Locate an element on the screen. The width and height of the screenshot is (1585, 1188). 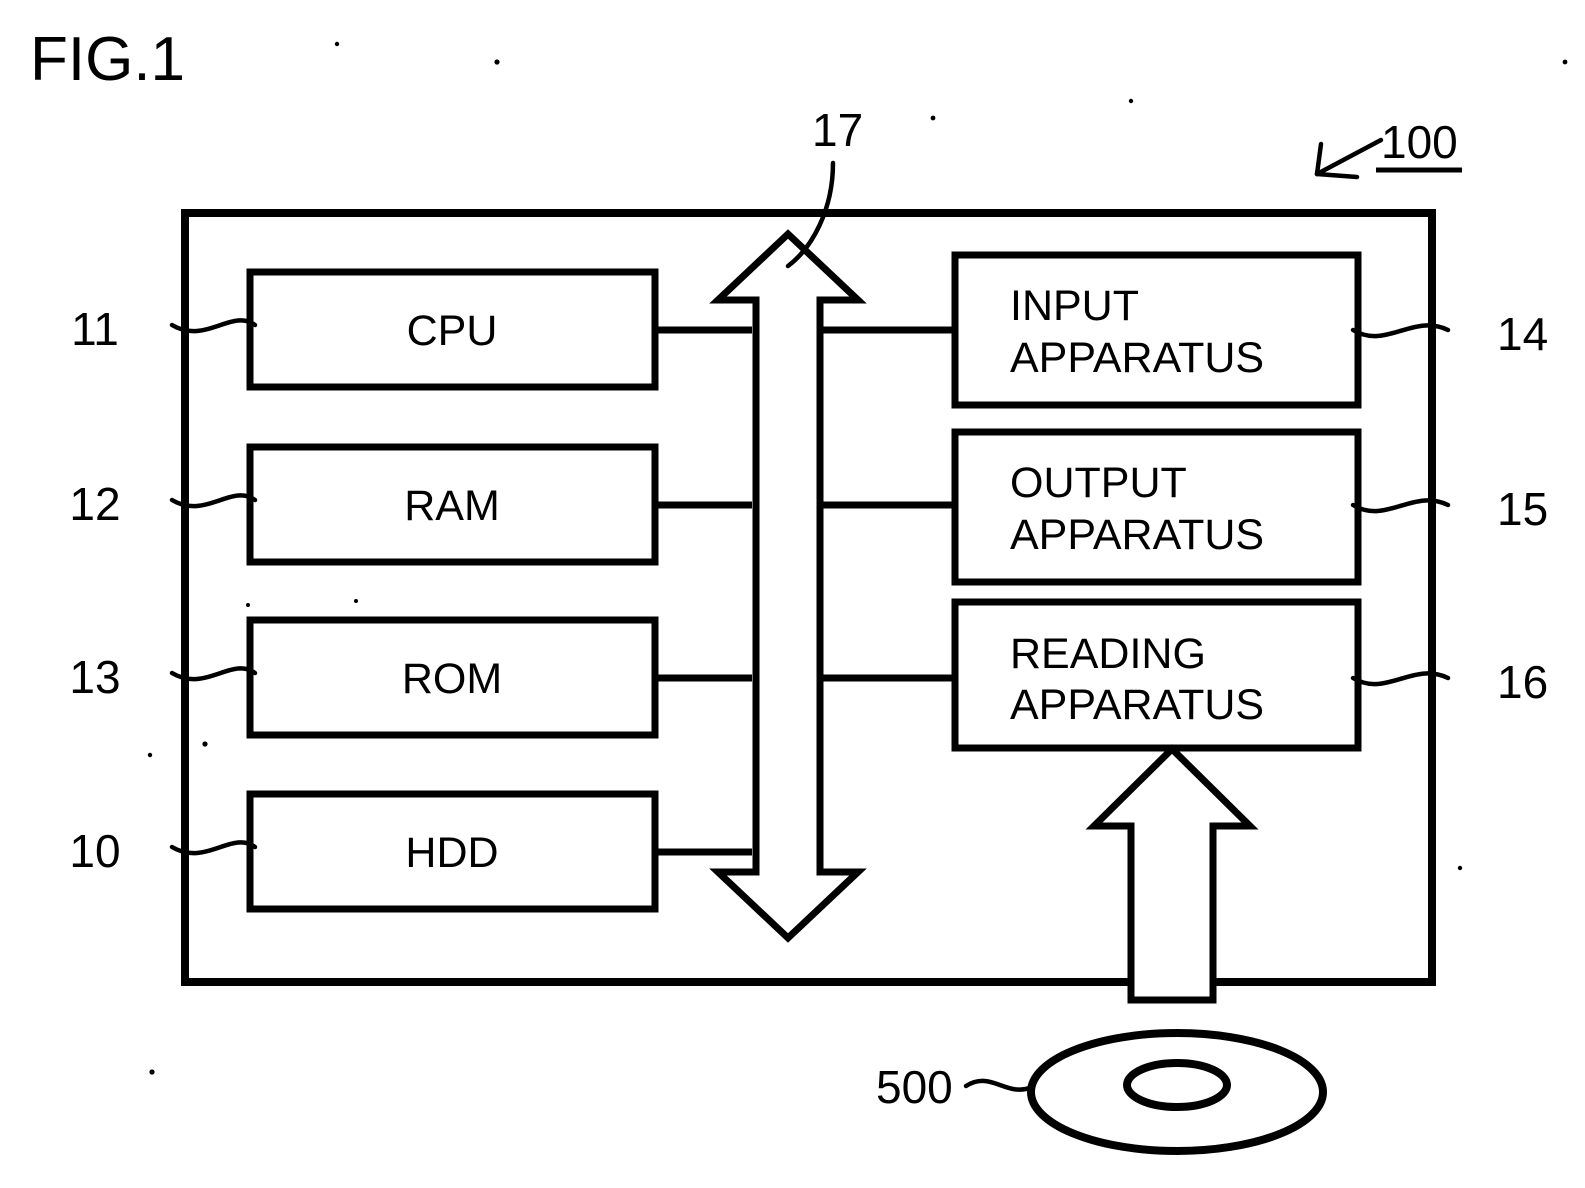
block-rom-label: ROM is located at coordinates (452, 679).